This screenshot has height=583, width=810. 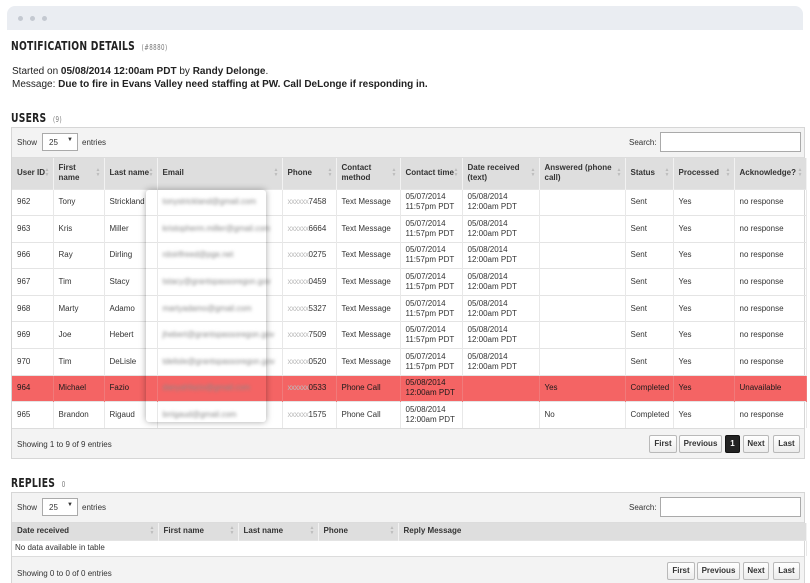 I want to click on replies-count: 0, so click(x=63, y=484).